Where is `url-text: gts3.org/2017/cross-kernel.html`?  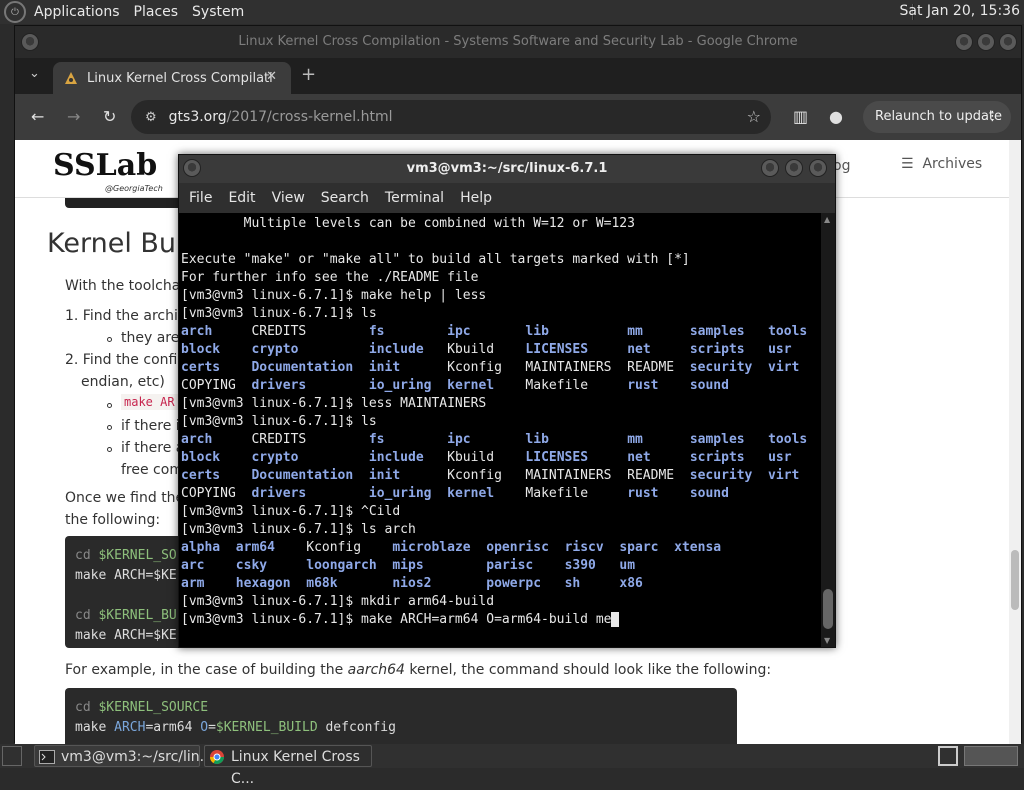 url-text: gts3.org/2017/cross-kernel.html is located at coordinates (281, 117).